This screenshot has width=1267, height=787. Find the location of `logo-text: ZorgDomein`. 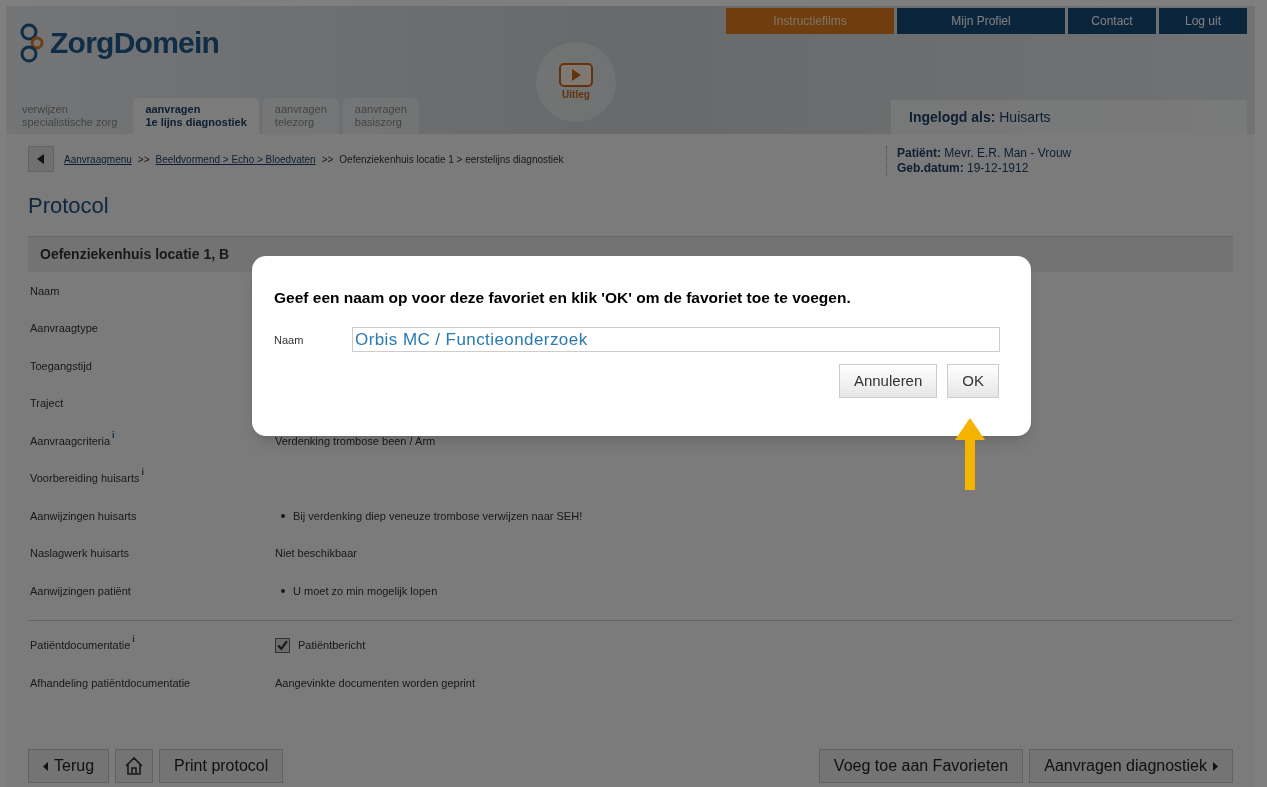

logo-text: ZorgDomein is located at coordinates (135, 43).